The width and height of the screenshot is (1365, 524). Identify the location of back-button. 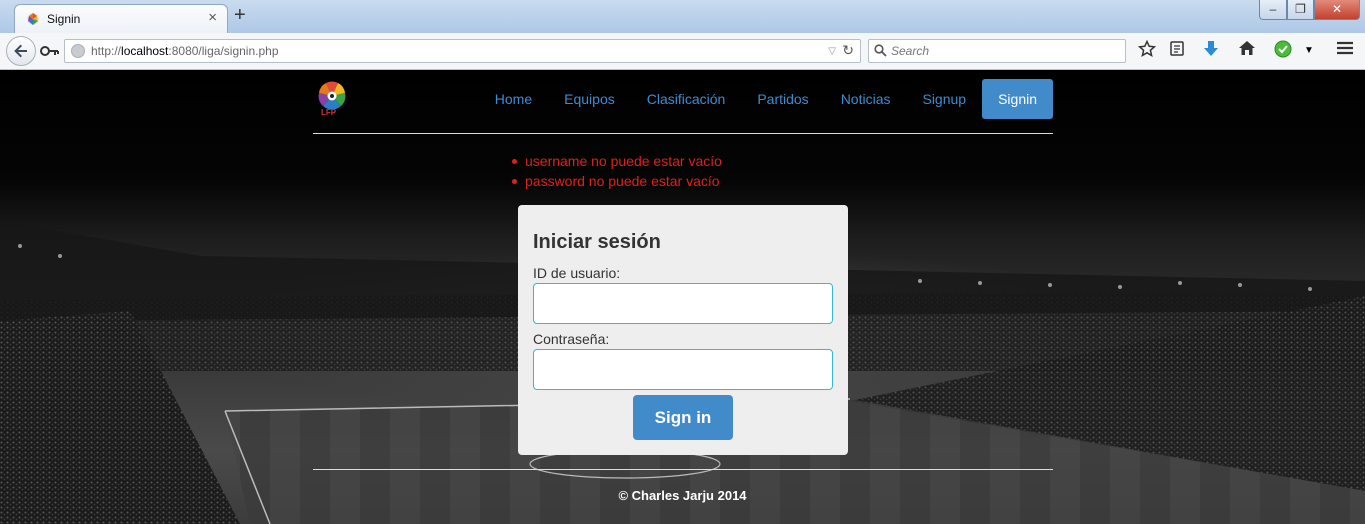
(21, 51).